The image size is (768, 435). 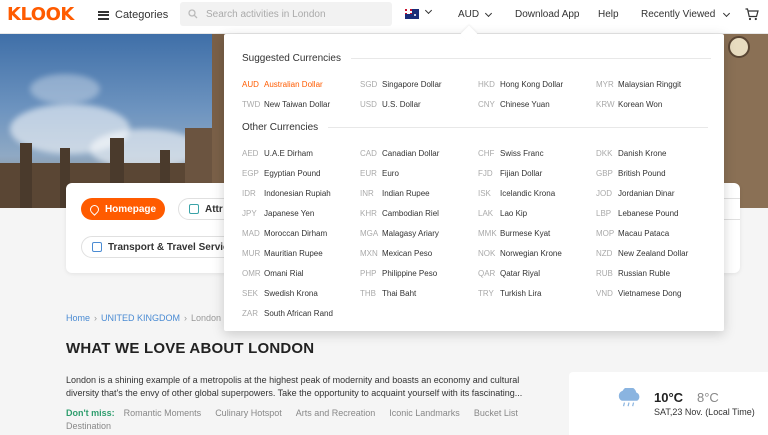 What do you see at coordinates (251, 104) in the screenshot?
I see `currency-code: TWD` at bounding box center [251, 104].